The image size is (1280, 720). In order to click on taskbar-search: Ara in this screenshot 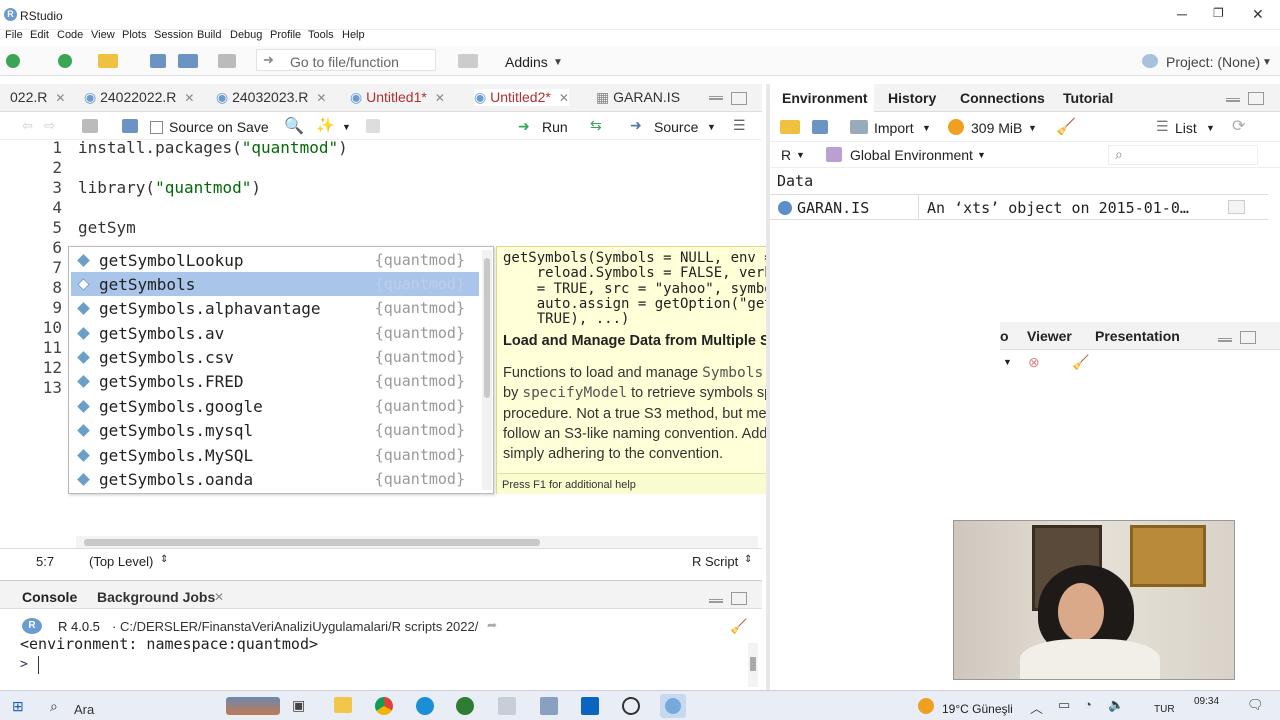, I will do `click(84, 709)`.